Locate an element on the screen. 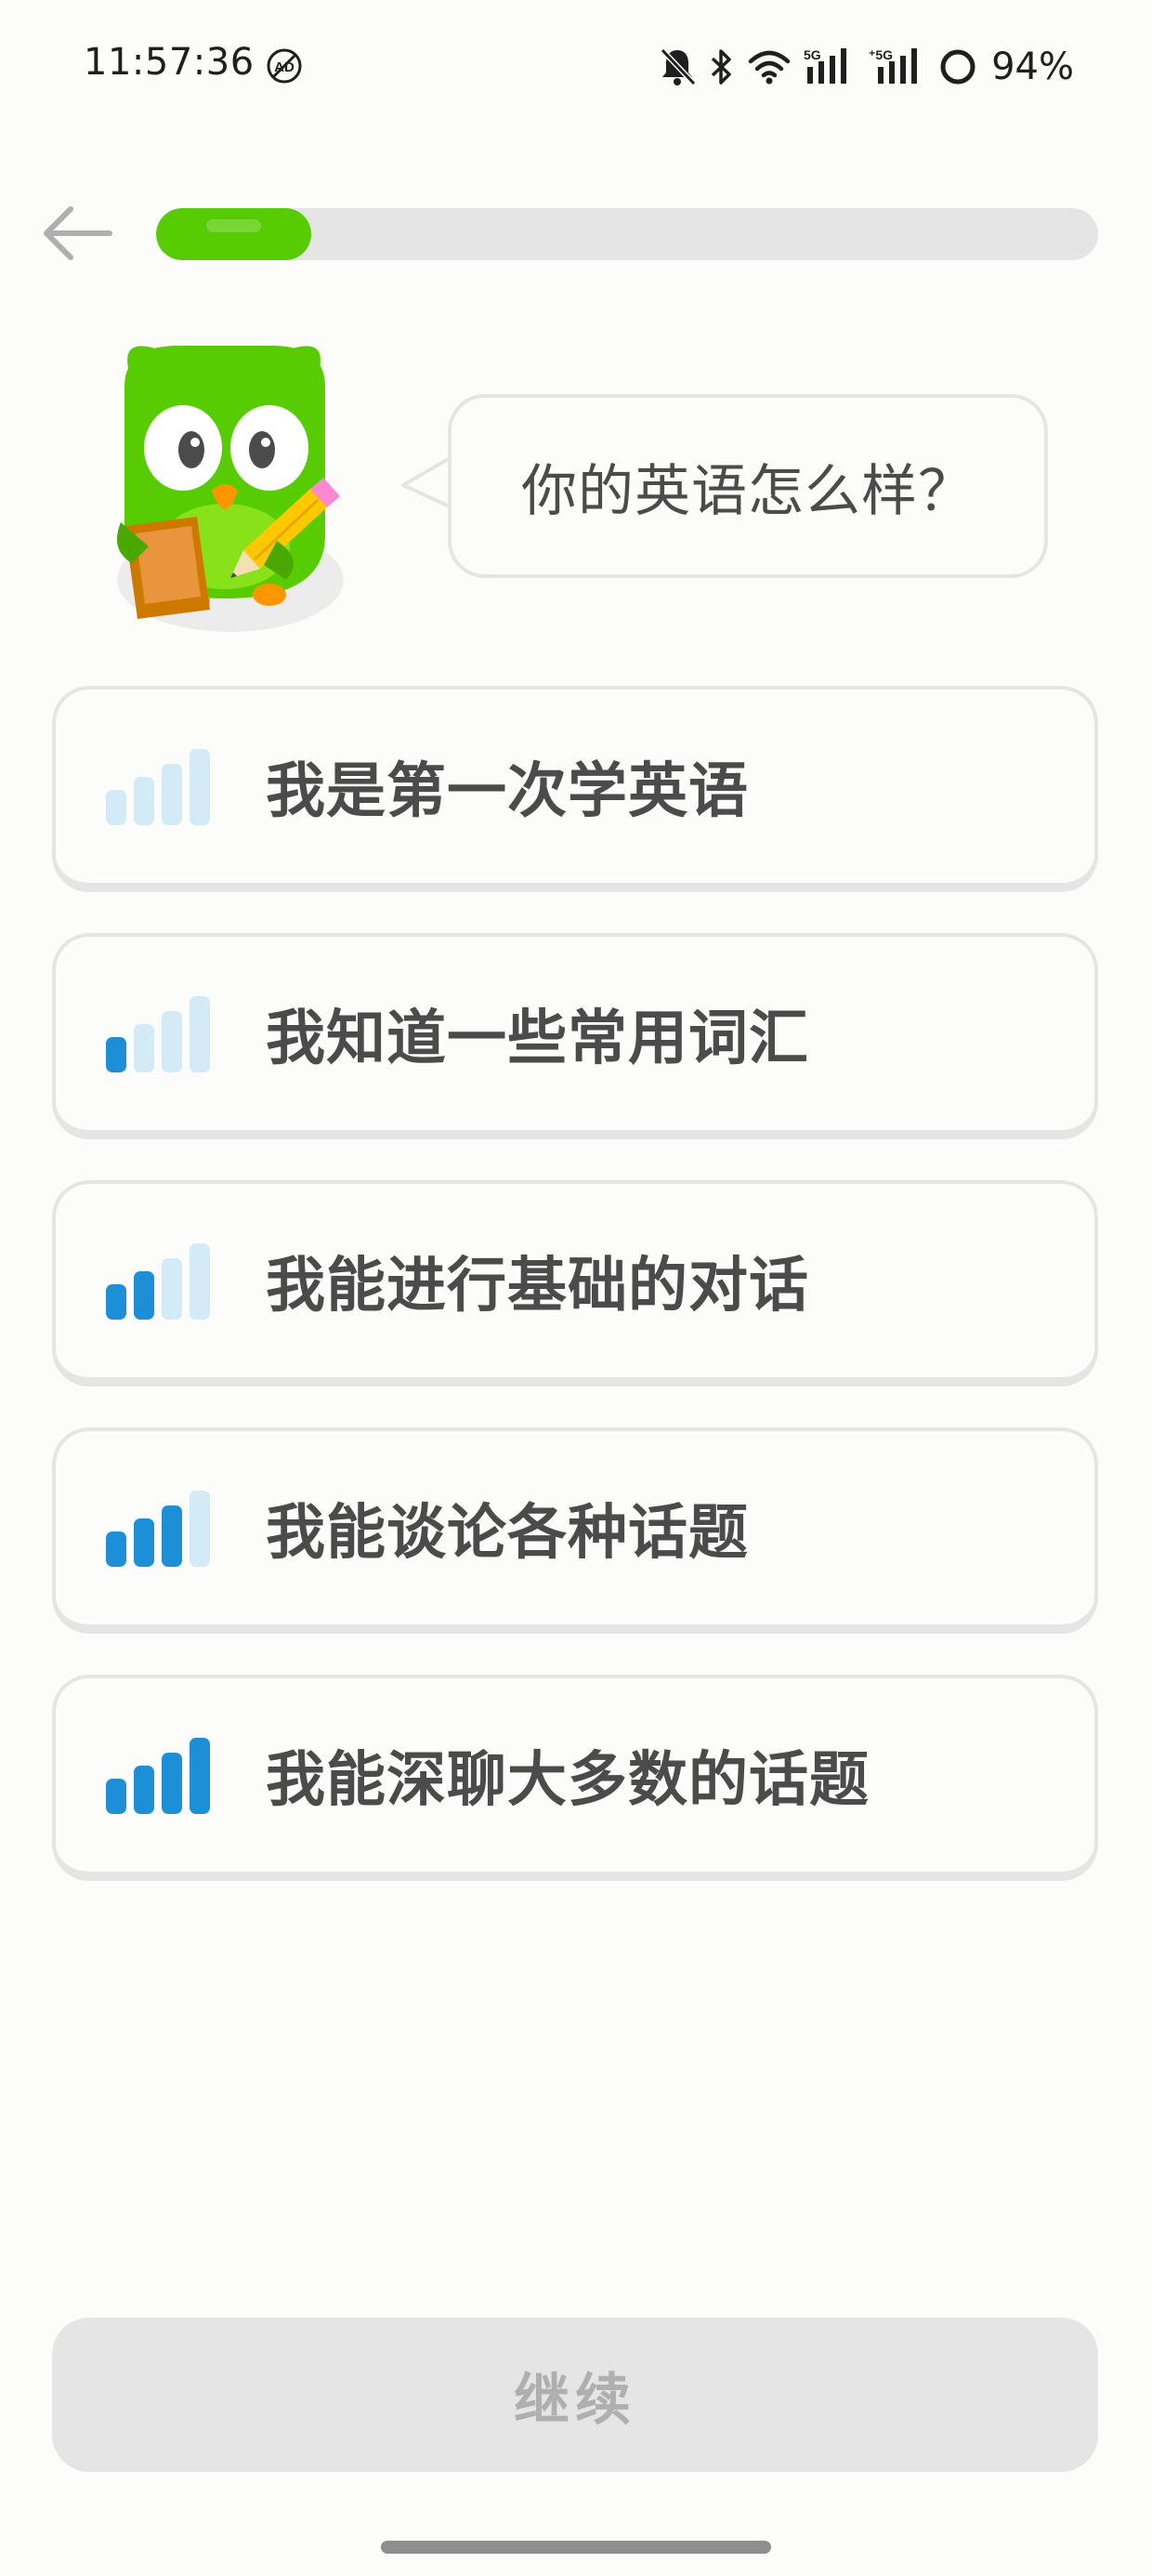 This screenshot has width=1152, height=2576. wifi-icon is located at coordinates (769, 67).